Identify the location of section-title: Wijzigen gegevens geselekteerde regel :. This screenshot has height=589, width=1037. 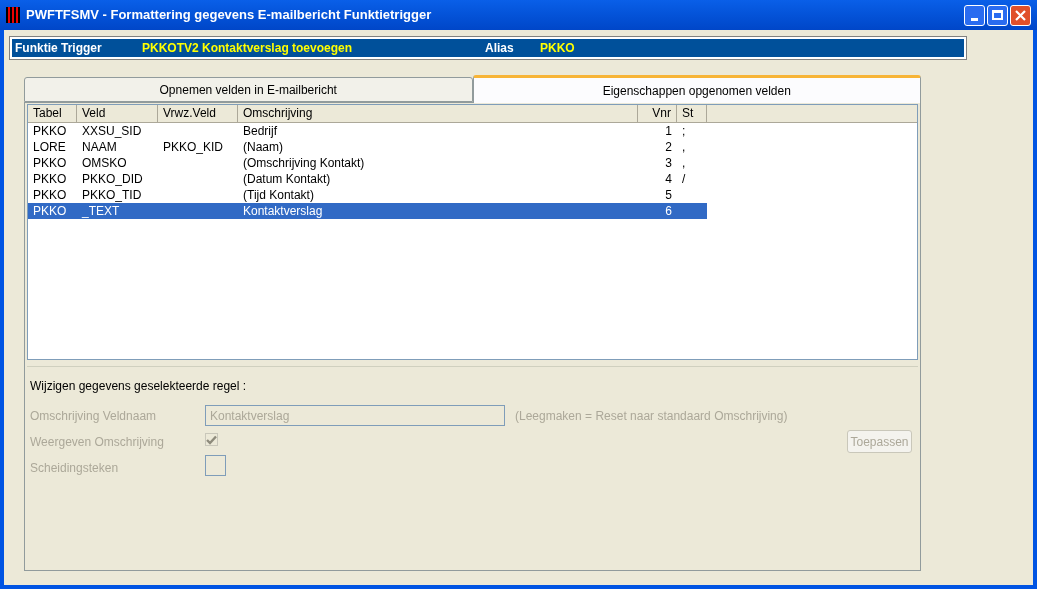
(138, 386).